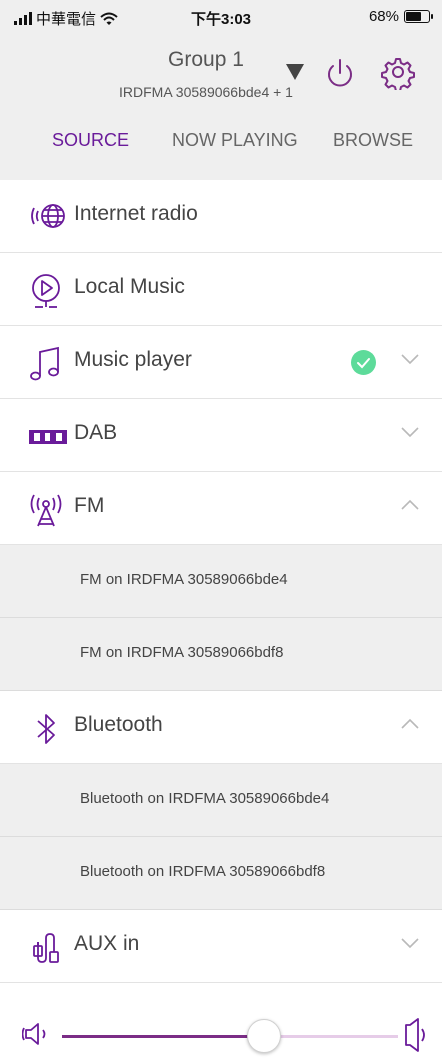 Image resolution: width=442 pixels, height=1062 pixels. I want to click on dab-logo-icon, so click(48, 437).